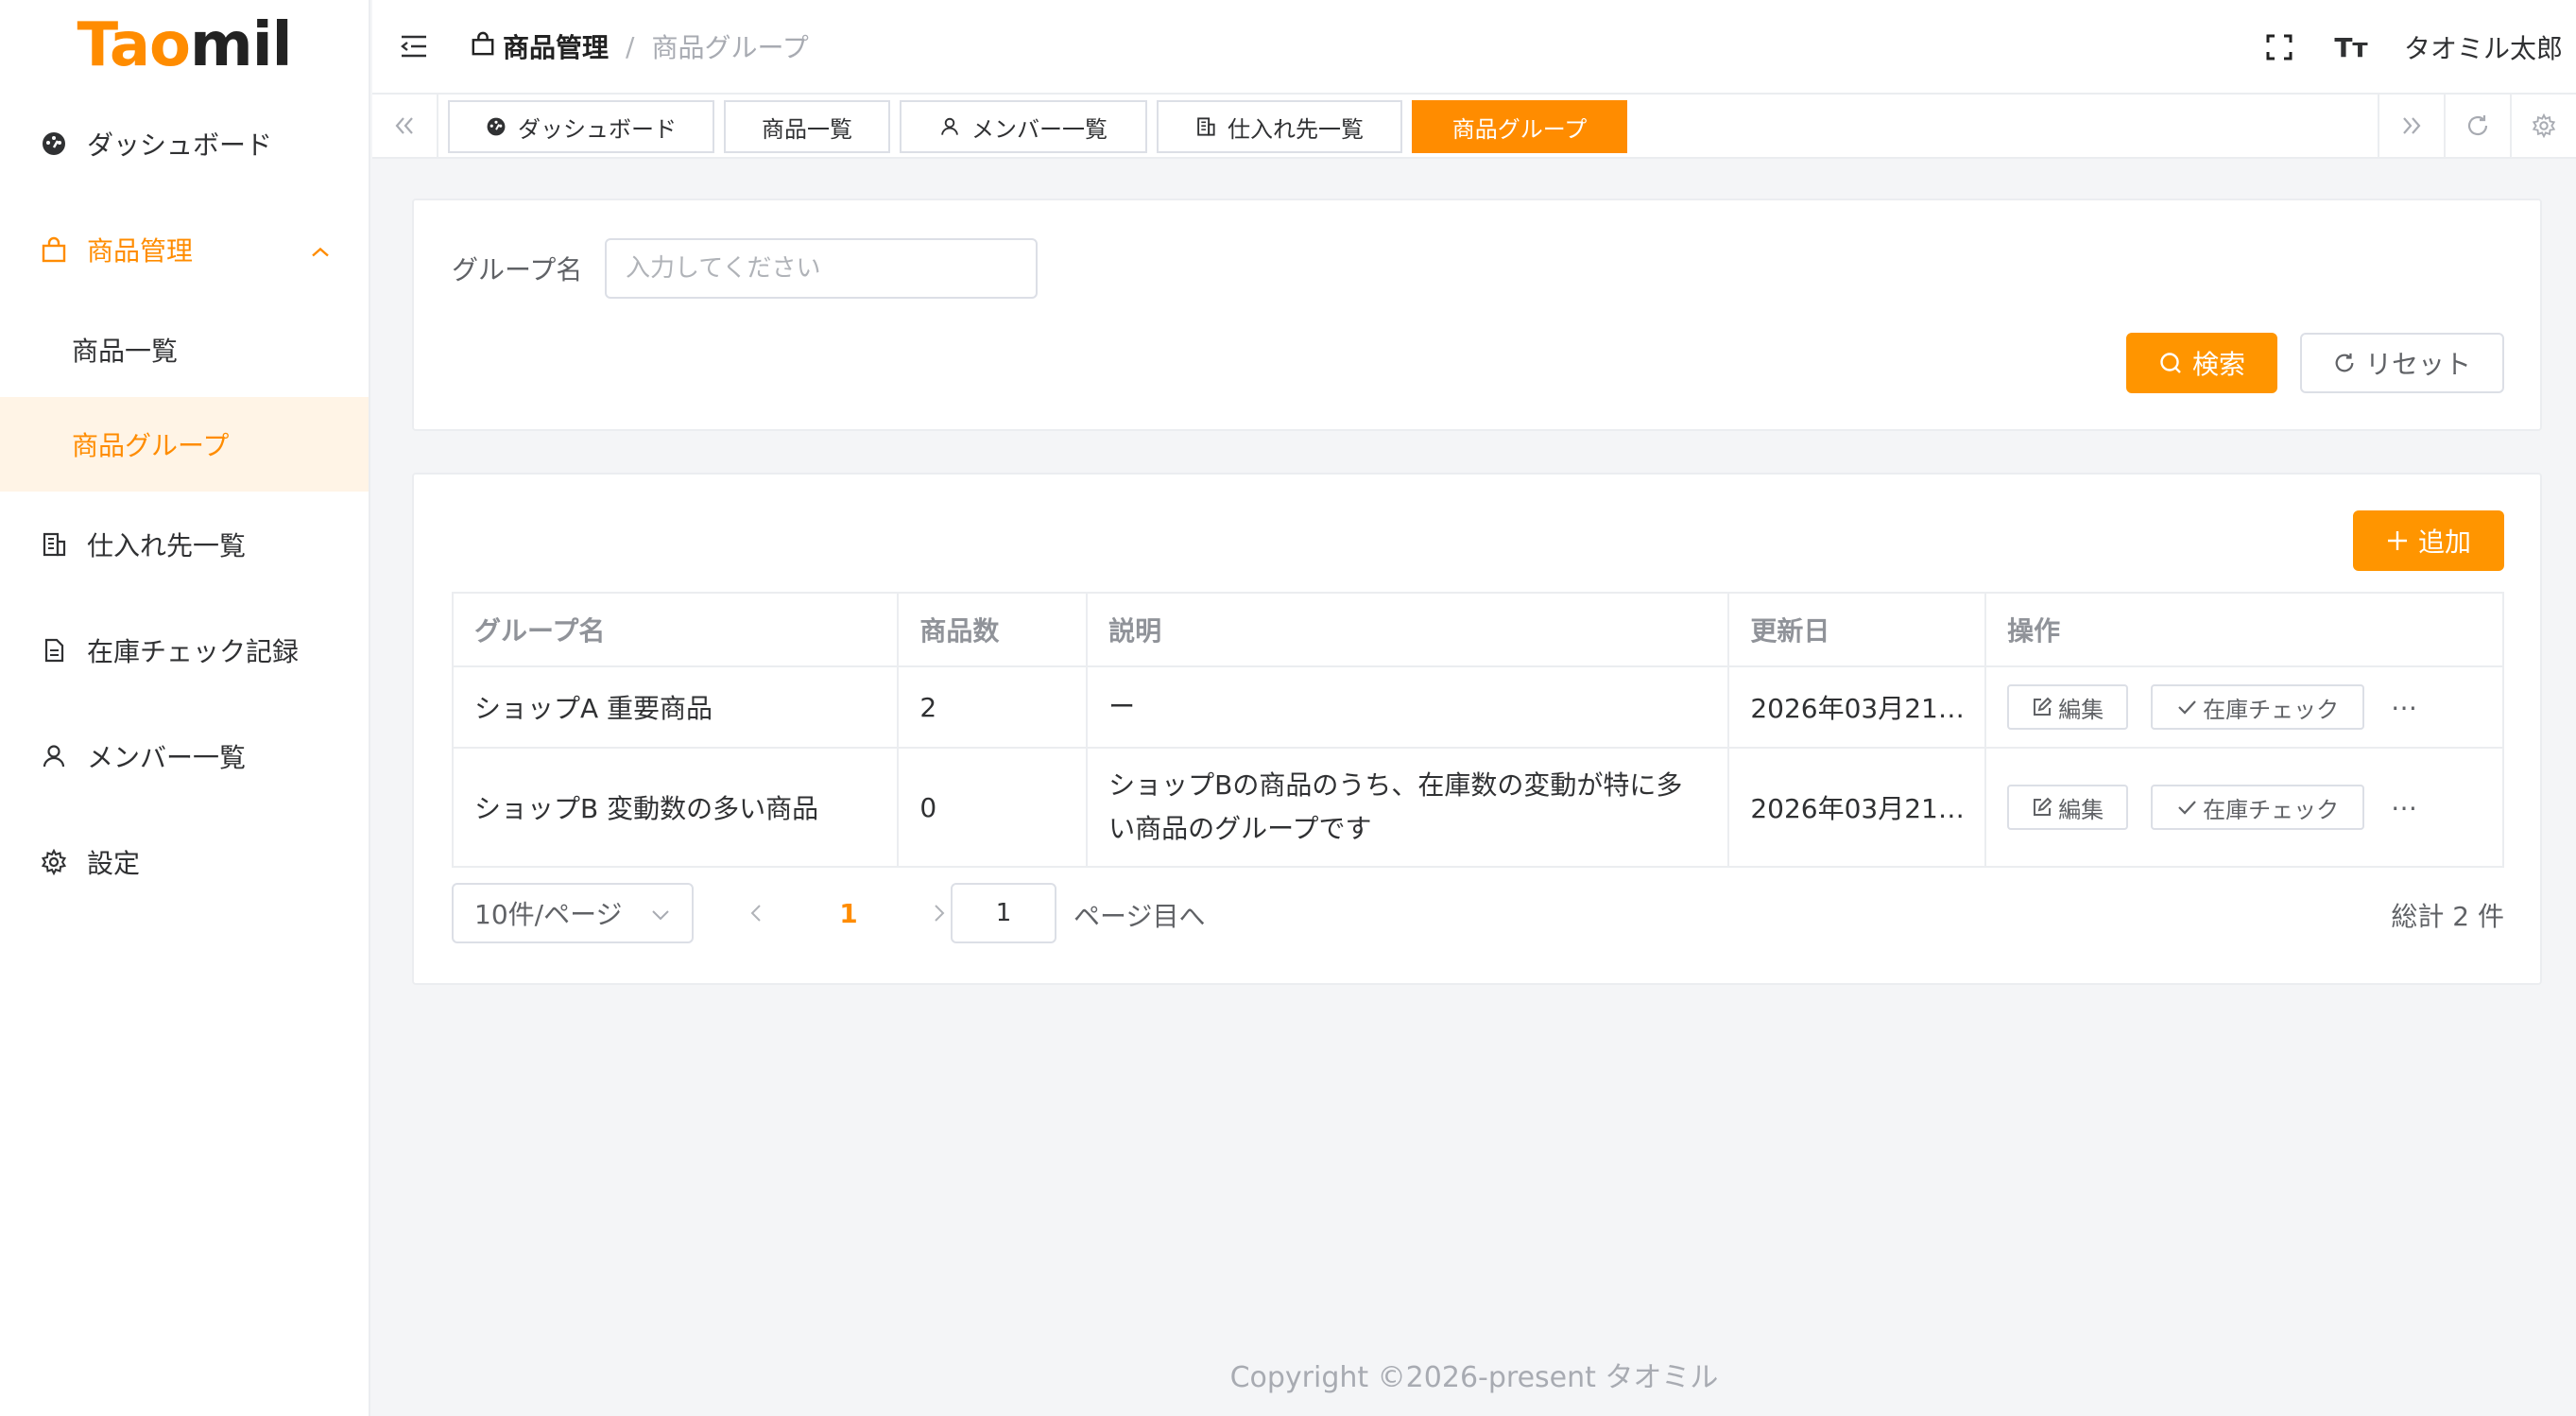 This screenshot has width=2576, height=1416. Describe the element at coordinates (241, 45) in the screenshot. I see `logo-text-secondary: mil` at that location.